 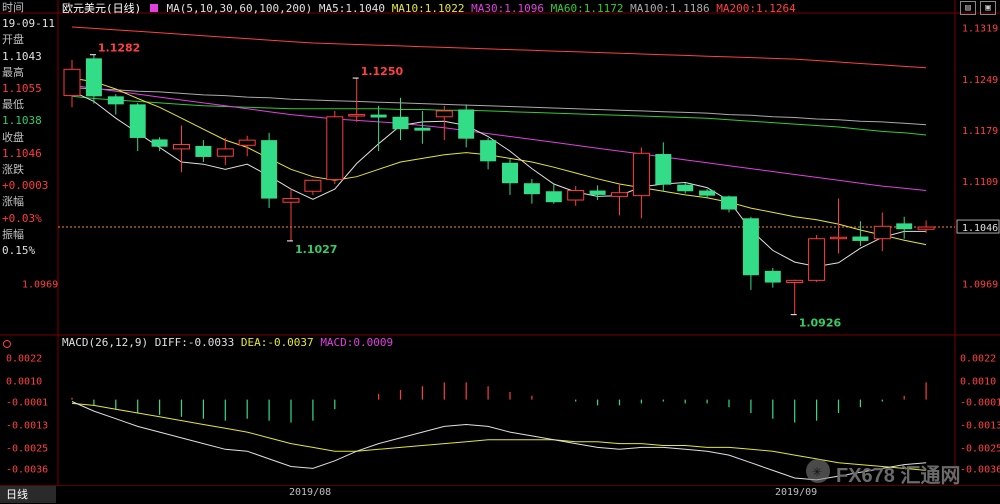 I want to click on price-tick-label: 1.1109, so click(x=980, y=182).